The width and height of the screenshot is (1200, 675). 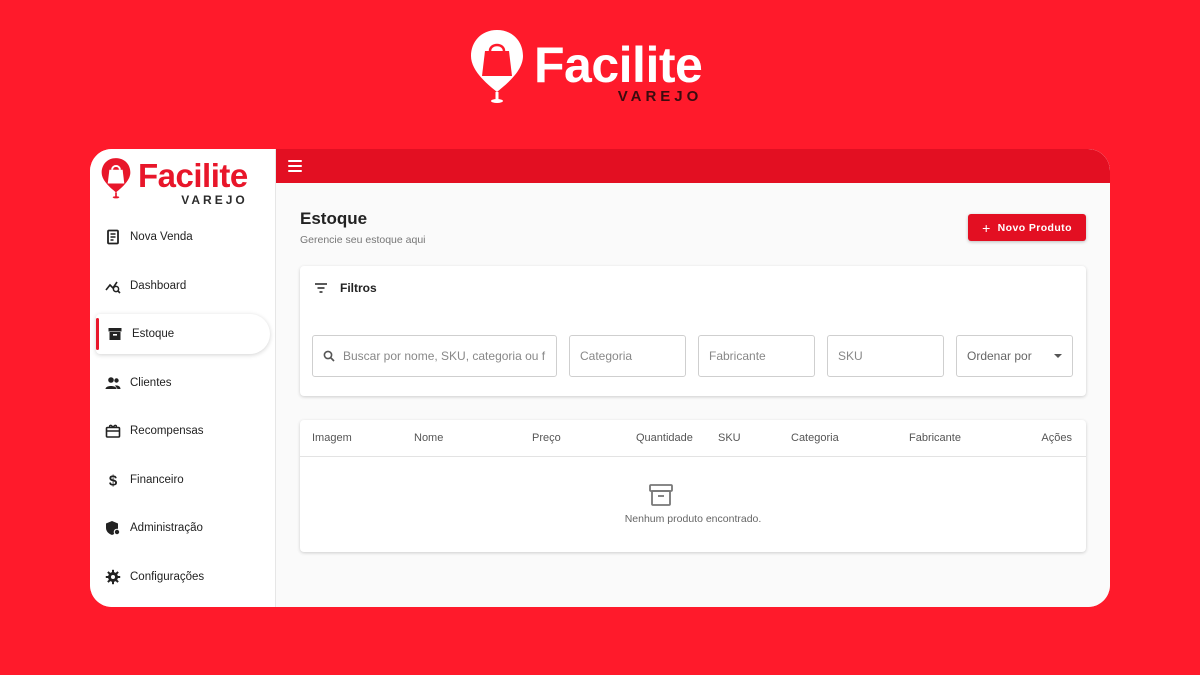 What do you see at coordinates (546, 438) in the screenshot?
I see `column-header-preco: Preço` at bounding box center [546, 438].